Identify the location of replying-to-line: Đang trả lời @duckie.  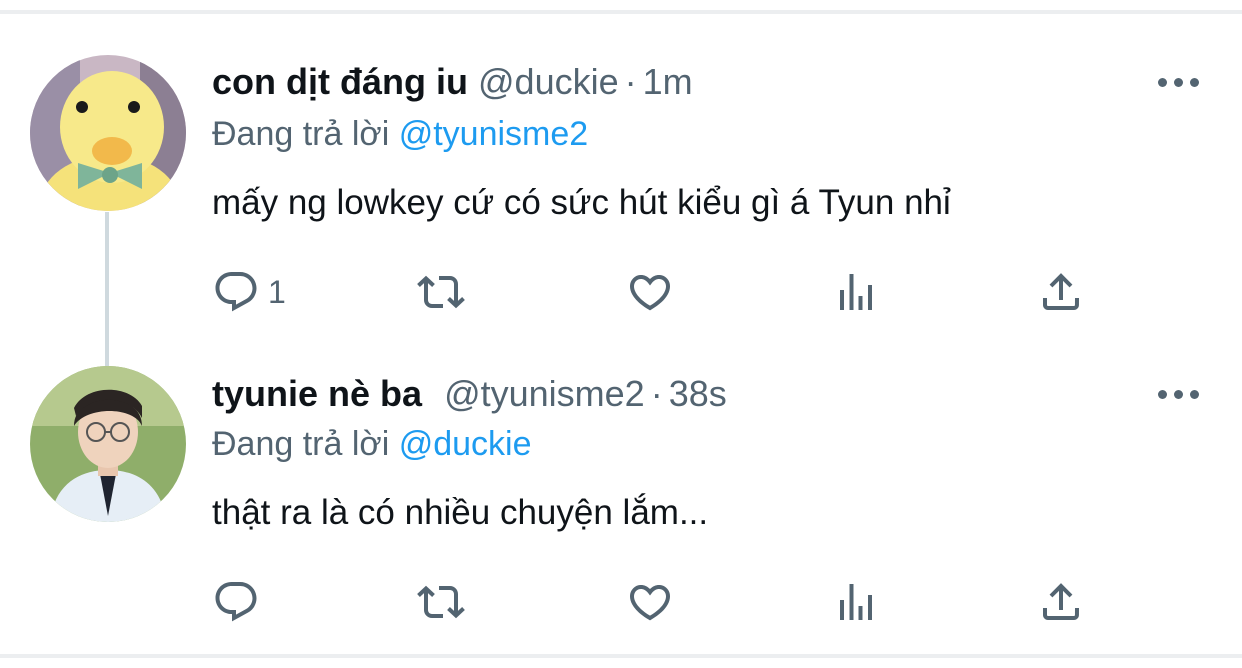
(372, 444).